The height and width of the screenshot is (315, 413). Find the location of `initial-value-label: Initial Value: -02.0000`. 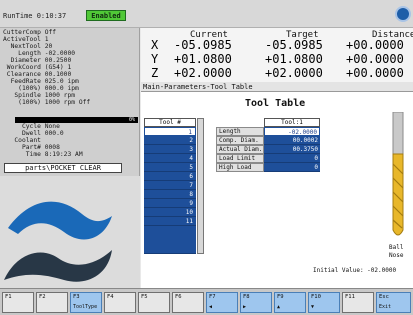

initial-value-label: Initial Value: -02.0000 is located at coordinates (355, 270).